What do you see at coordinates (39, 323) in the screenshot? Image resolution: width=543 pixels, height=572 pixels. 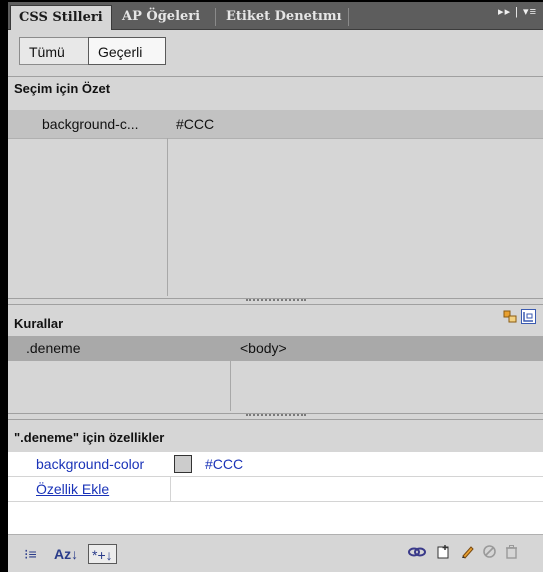 I see `rules-header: Kurallar` at bounding box center [39, 323].